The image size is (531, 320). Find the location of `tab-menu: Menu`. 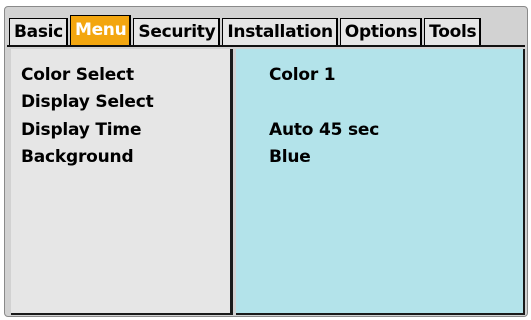

tab-menu: Menu is located at coordinates (100, 30).